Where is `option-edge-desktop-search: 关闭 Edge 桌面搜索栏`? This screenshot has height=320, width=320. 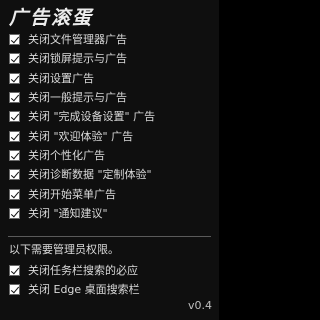 option-edge-desktop-search: 关闭 Edge 桌面搜索栏 is located at coordinates (111, 289).